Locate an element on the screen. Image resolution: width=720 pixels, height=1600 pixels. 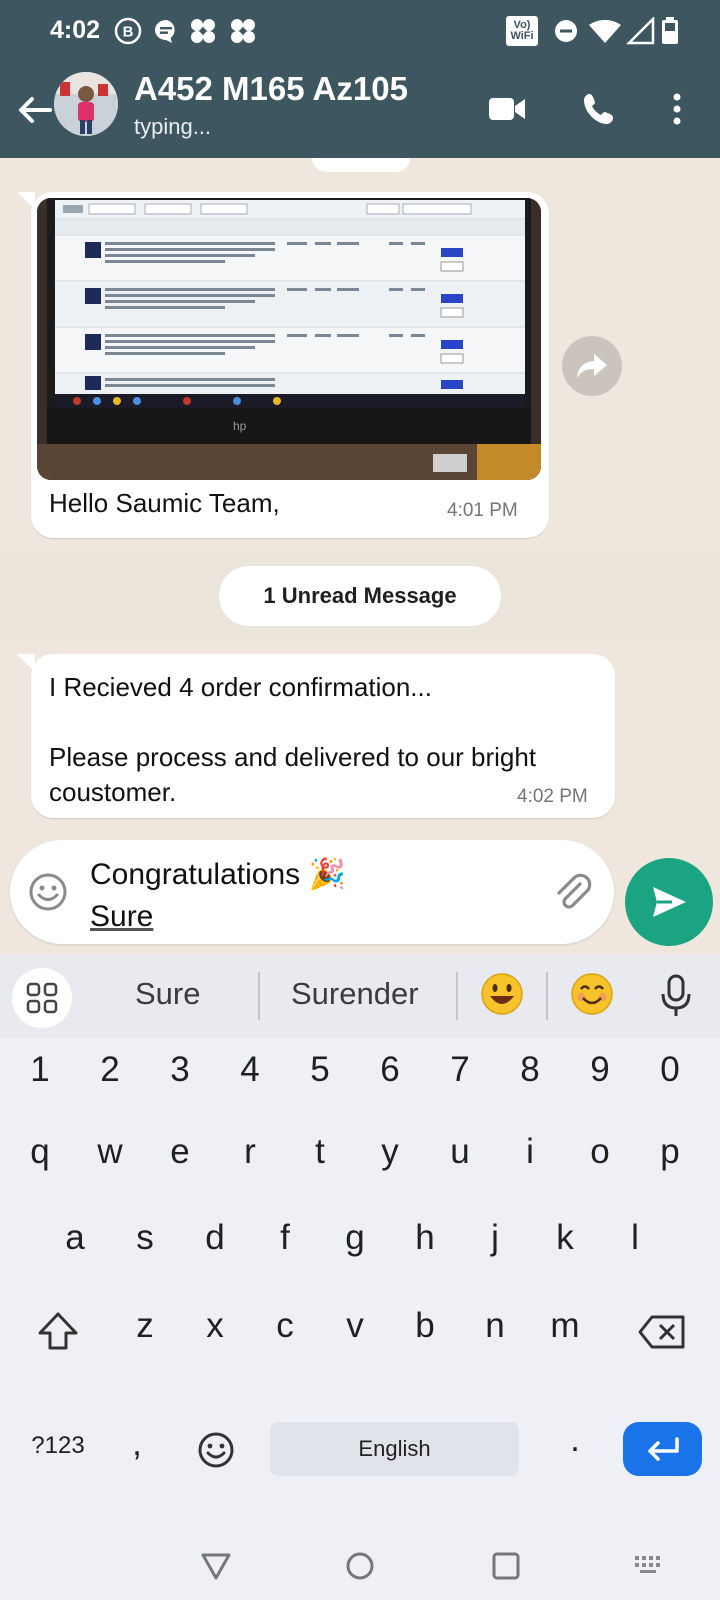
svg-text: hp is located at coordinates (240, 426).